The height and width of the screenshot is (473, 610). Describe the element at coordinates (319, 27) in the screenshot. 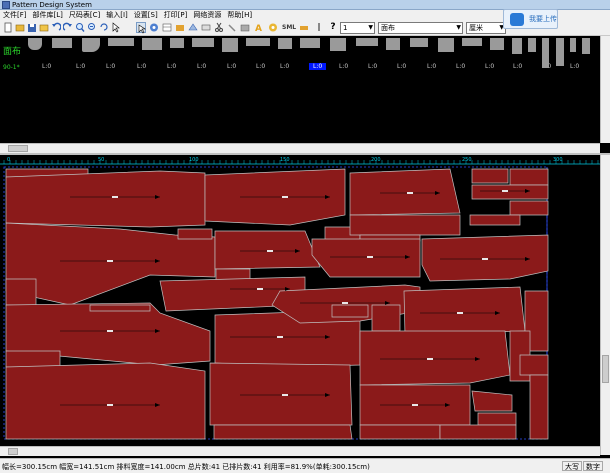

I see `tool-icon` at that location.